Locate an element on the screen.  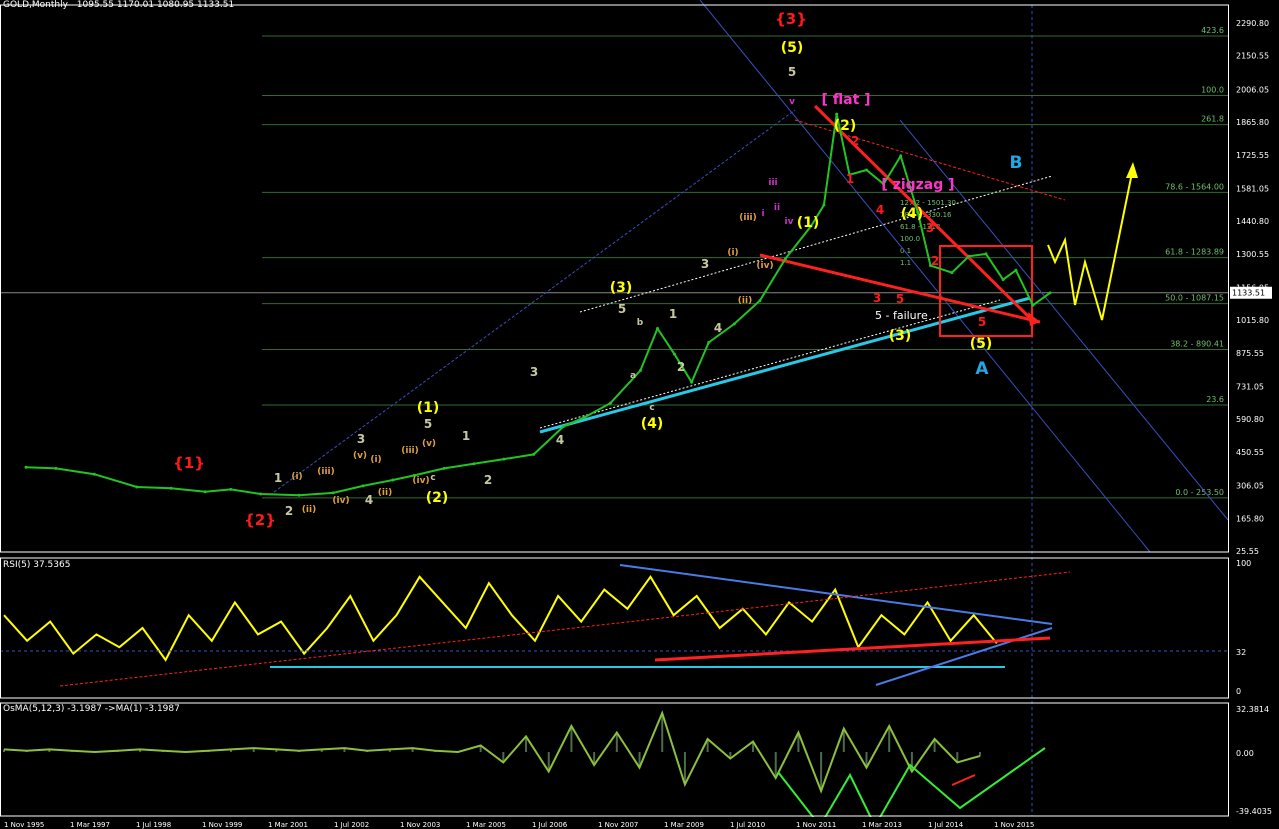
price-tick-label: 1440.80 is located at coordinates (1252, 221).